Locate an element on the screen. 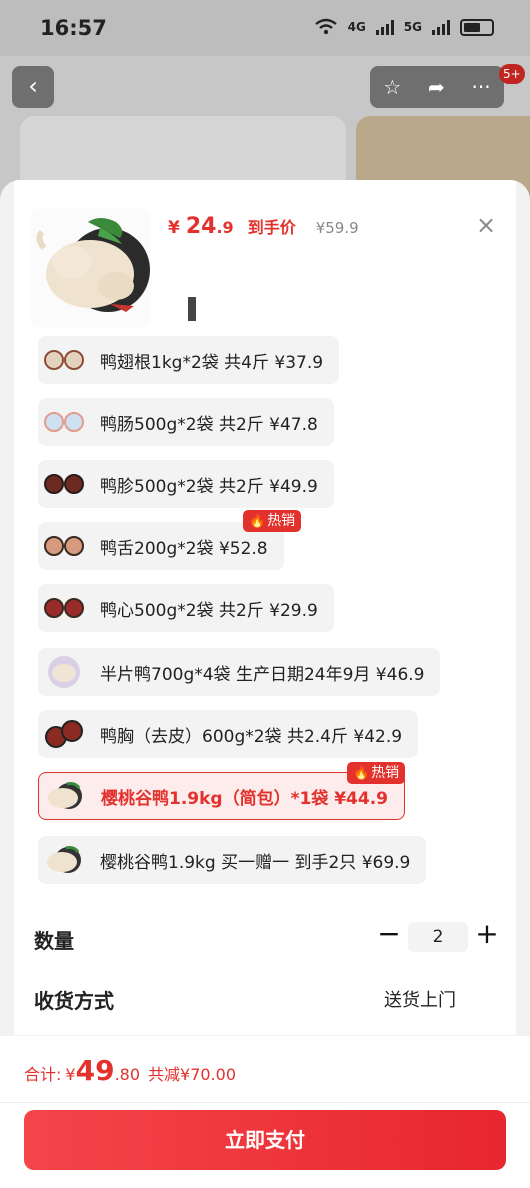 This screenshot has width=530, height=1188. quantity-increase-button: + is located at coordinates (487, 935).